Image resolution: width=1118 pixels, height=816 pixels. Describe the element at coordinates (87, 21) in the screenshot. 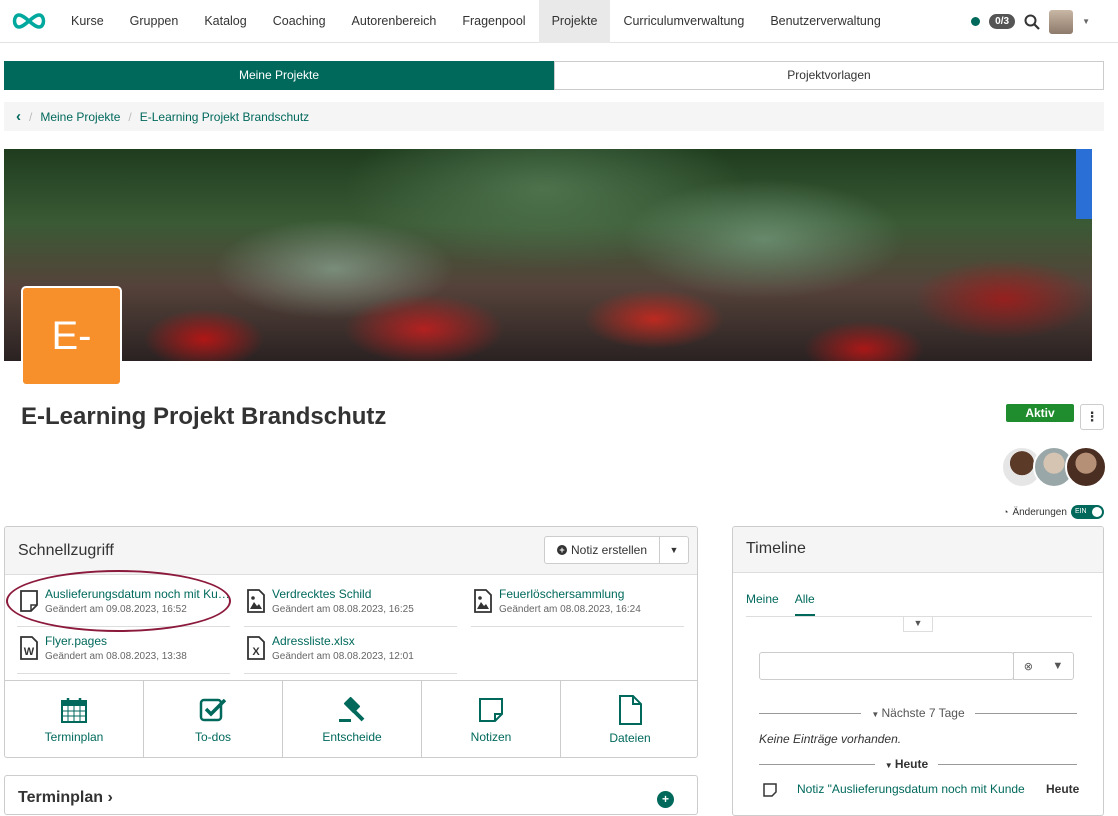

I see `nav-kurse: Kurse` at that location.